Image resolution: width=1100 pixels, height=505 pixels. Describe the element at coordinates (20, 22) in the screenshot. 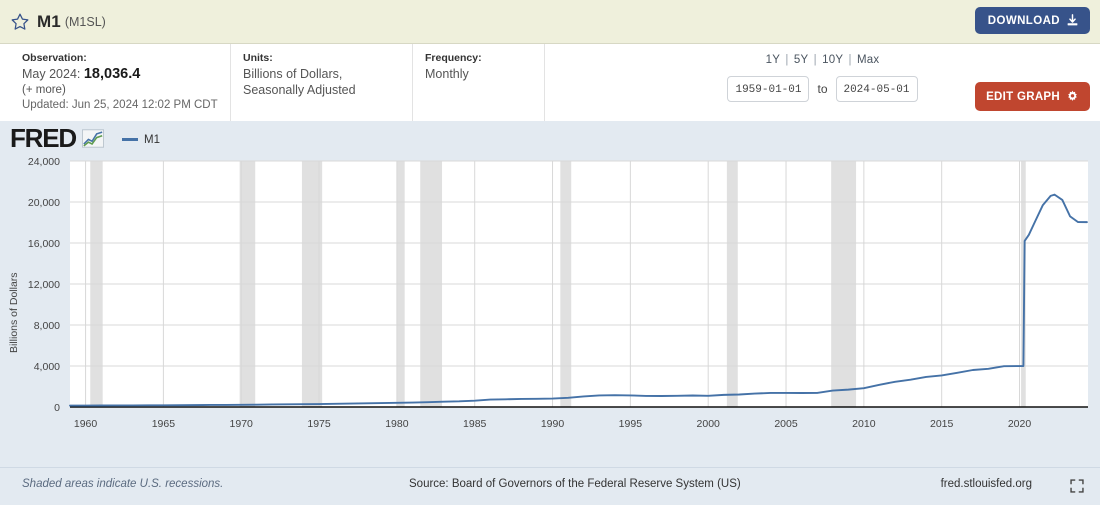

I see `favorite-star-icon` at that location.